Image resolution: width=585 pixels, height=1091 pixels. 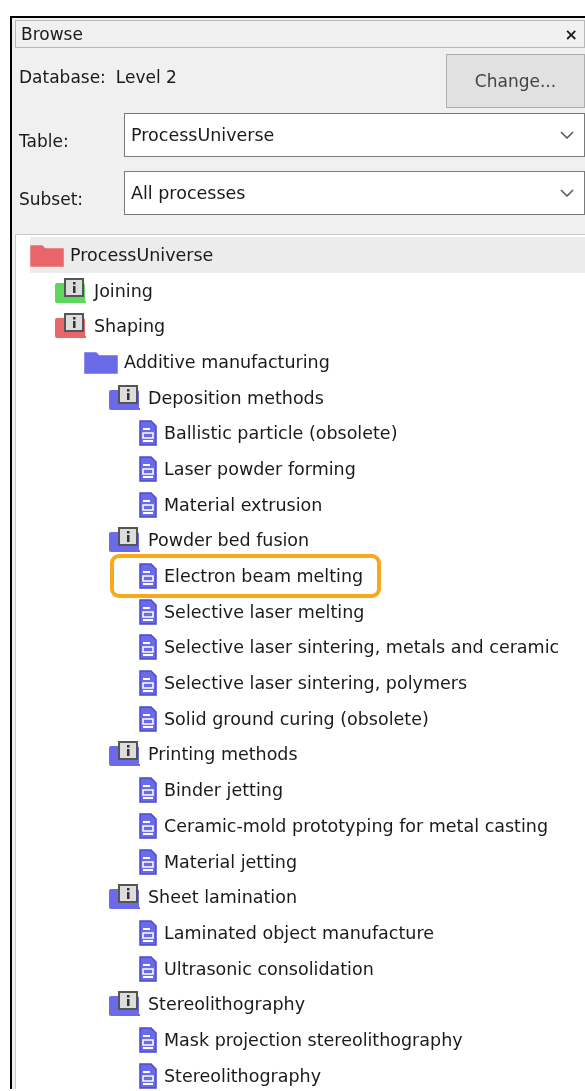 I want to click on tree-item: Ceramic-mold prototyping for metal casting, so click(x=361, y=826).